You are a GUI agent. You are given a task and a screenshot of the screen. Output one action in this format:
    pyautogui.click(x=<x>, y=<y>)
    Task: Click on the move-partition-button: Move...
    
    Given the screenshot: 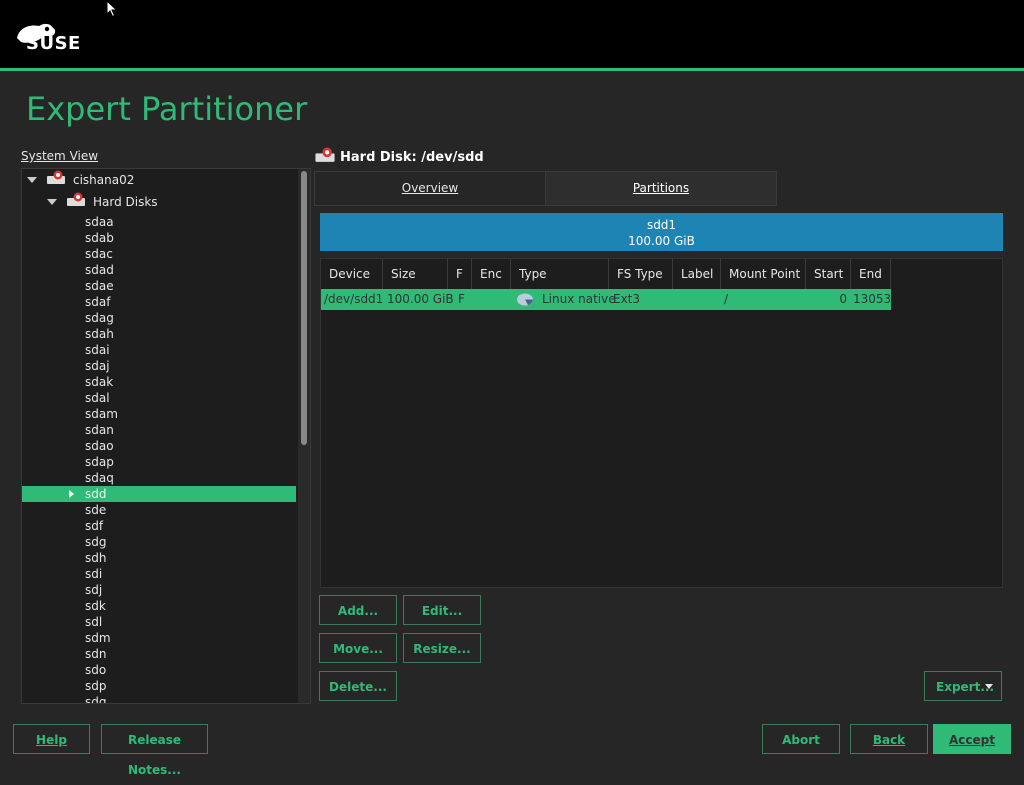 What is the action you would take?
    pyautogui.click(x=358, y=648)
    